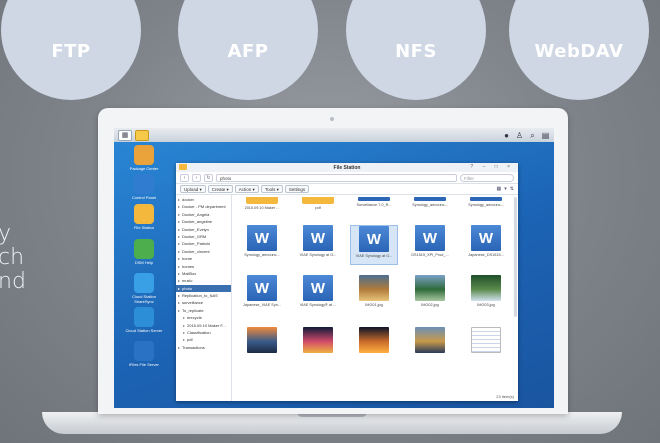 This screenshot has height=443, width=660. I want to click on afp-label: AFP, so click(248, 51).